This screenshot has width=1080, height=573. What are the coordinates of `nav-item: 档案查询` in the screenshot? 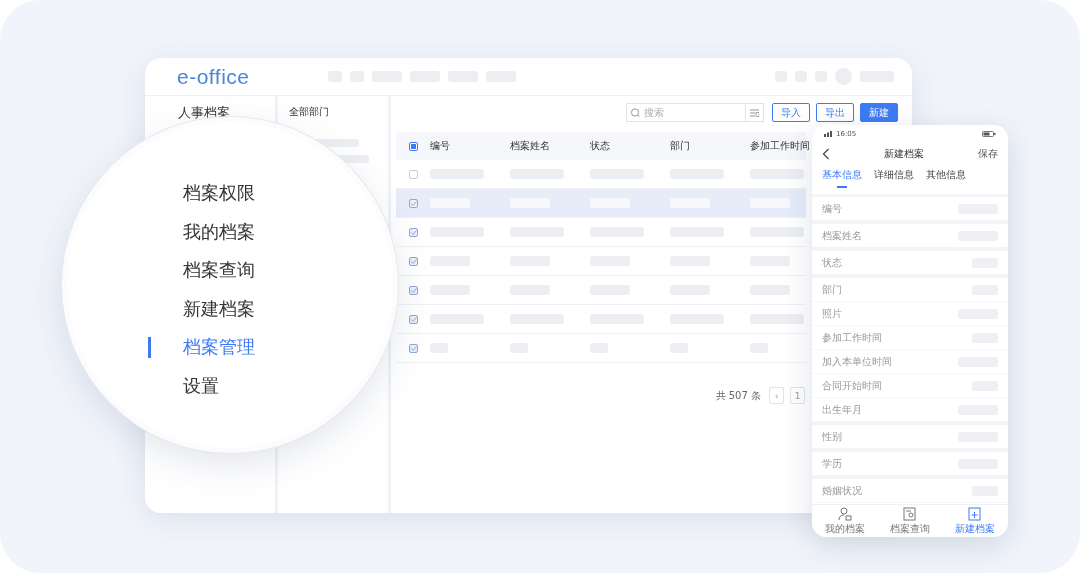 It's located at (910, 521).